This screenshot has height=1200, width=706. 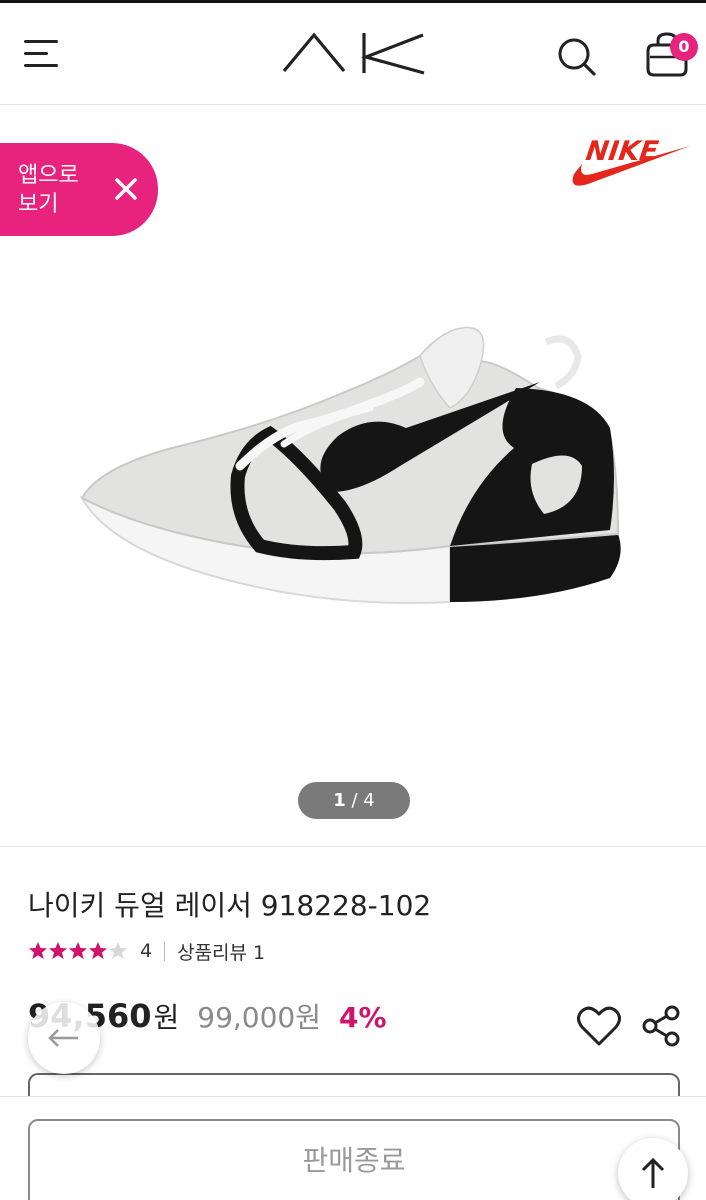 I want to click on menu-icon, so click(x=42, y=54).